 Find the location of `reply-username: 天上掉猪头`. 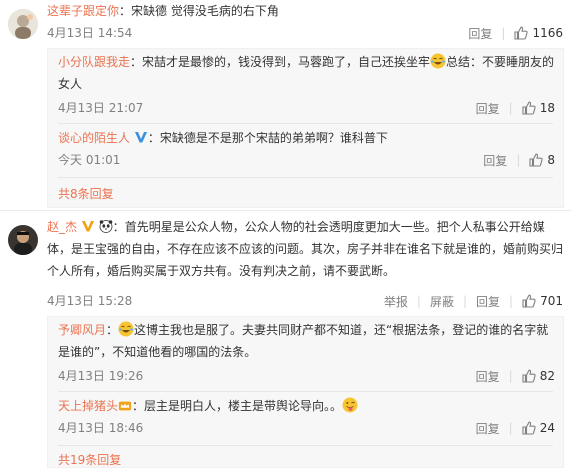

reply-username: 天上掉猪头 is located at coordinates (88, 406).